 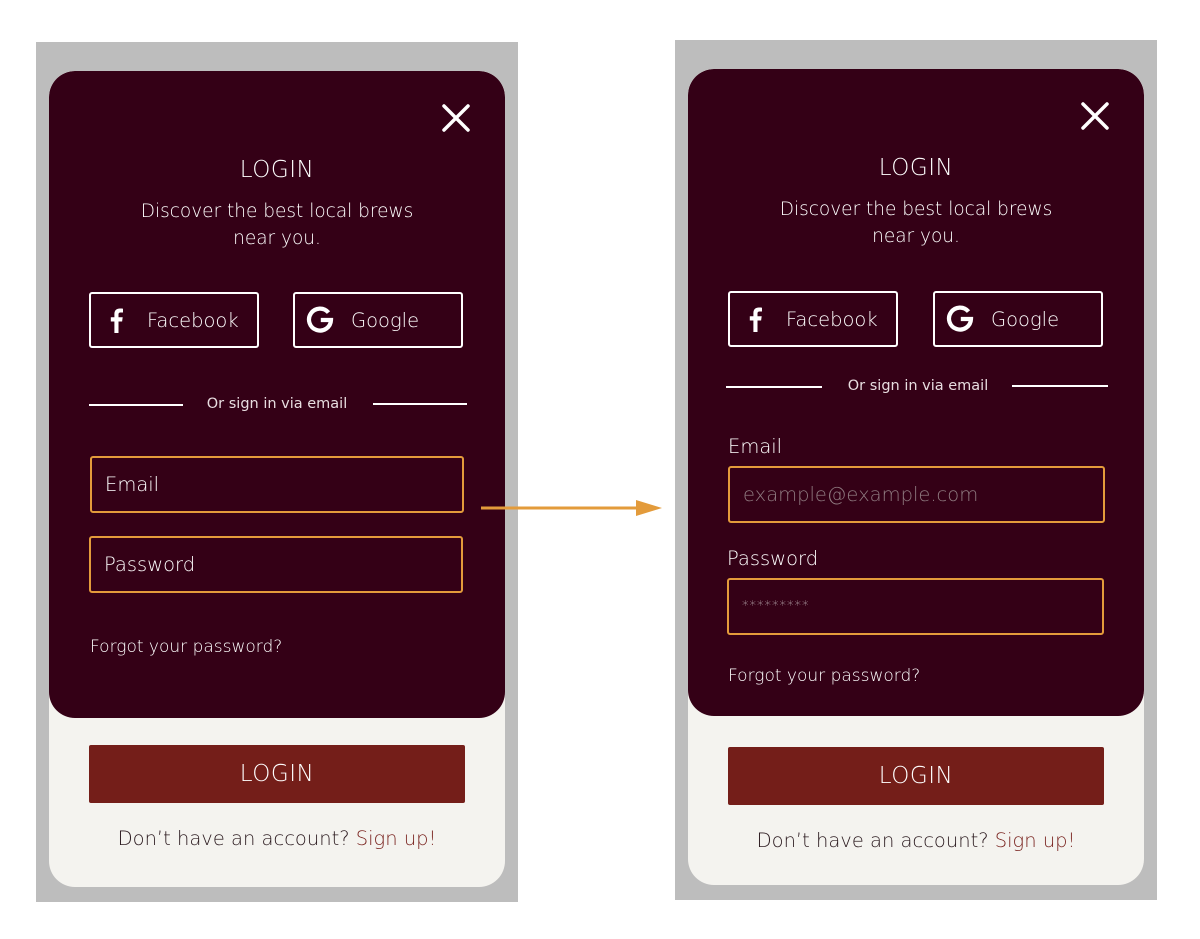 What do you see at coordinates (773, 558) in the screenshot?
I see `password-label: Password` at bounding box center [773, 558].